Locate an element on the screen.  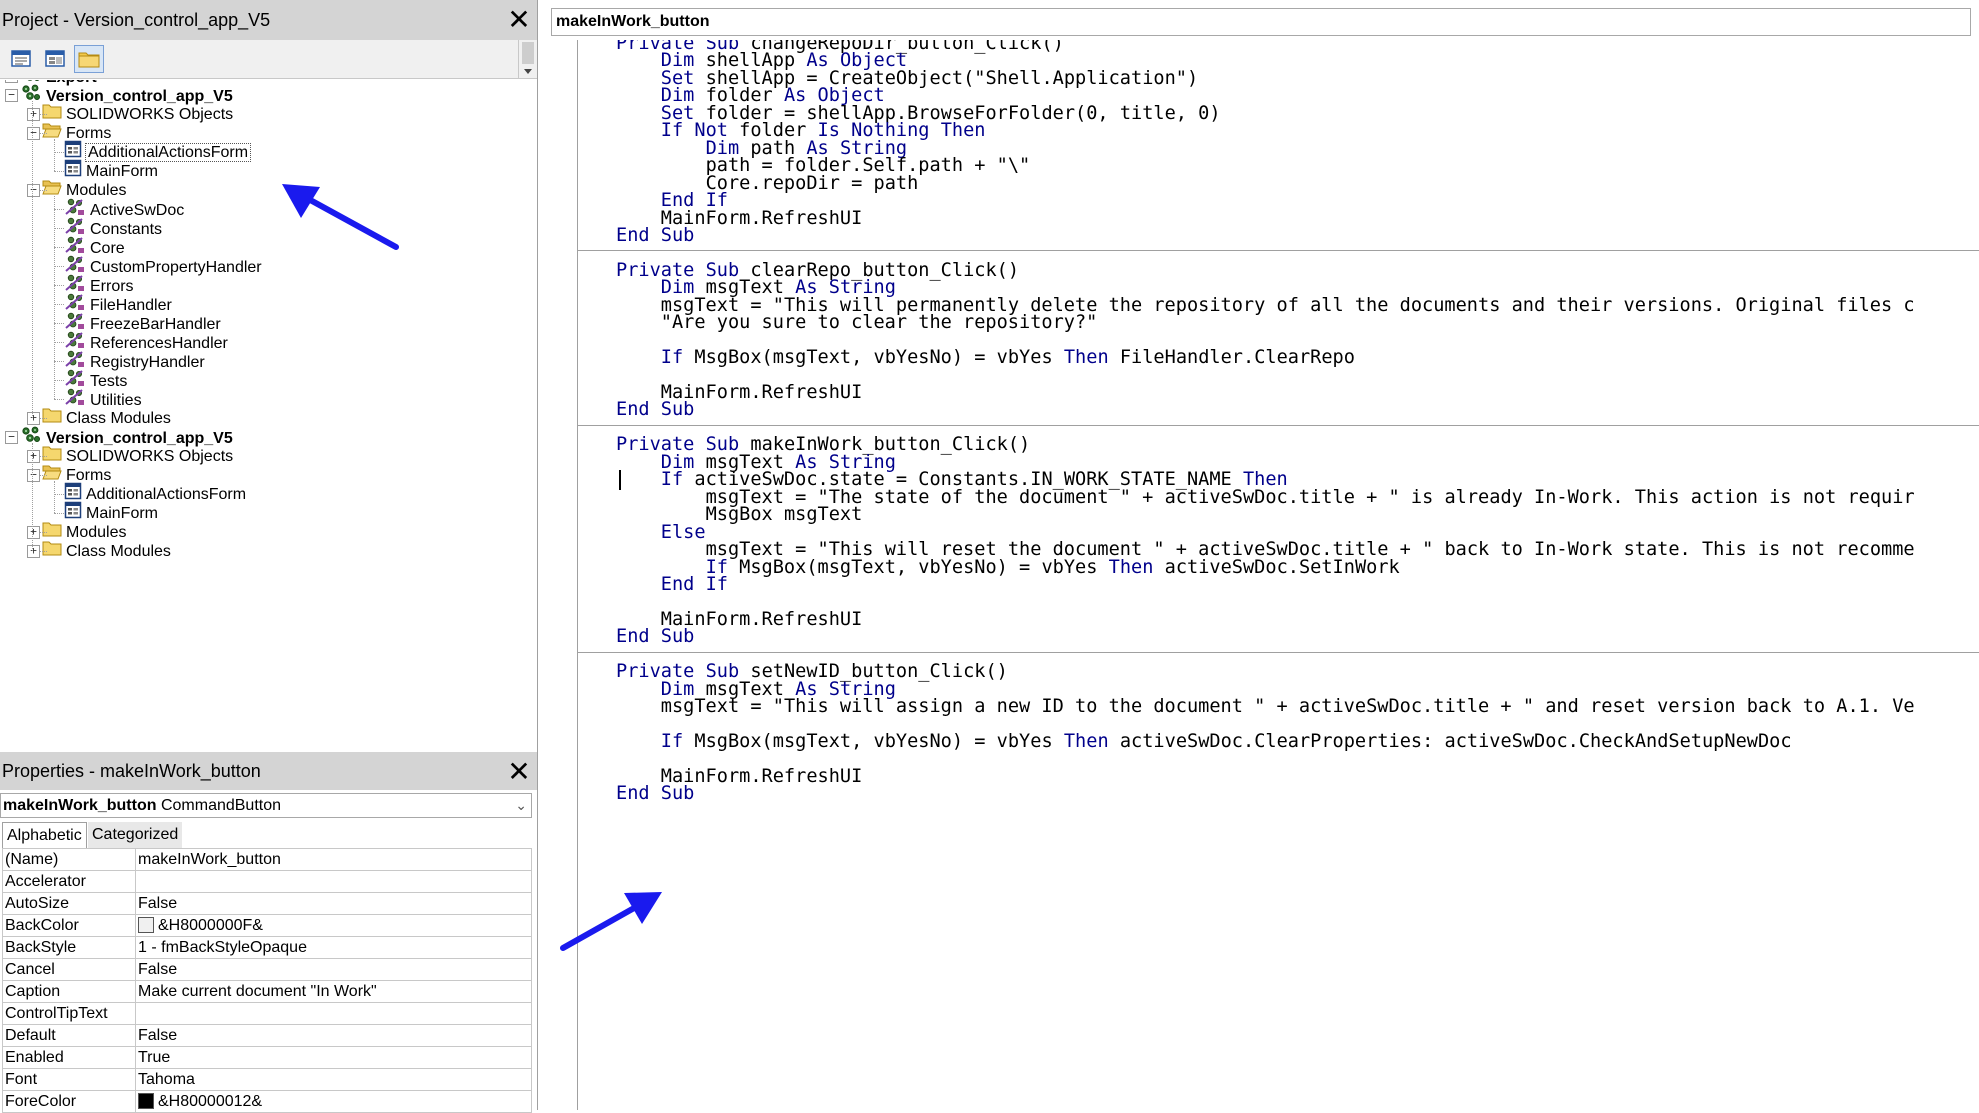
tree-item: Class Modules is located at coordinates (106, 551).